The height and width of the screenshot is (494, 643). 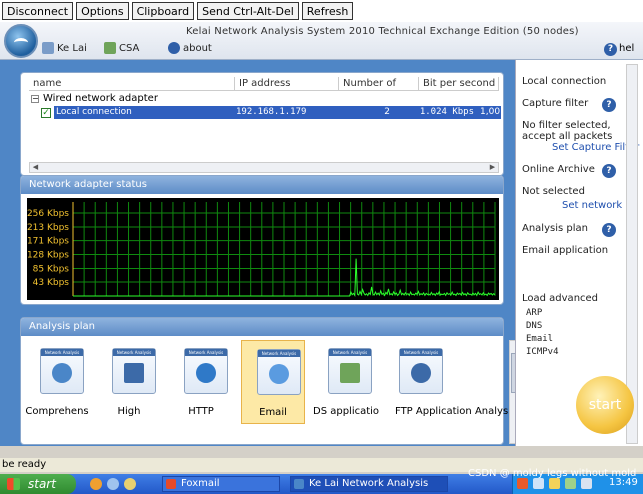 I want to click on col-number: Number of, so click(x=379, y=84).